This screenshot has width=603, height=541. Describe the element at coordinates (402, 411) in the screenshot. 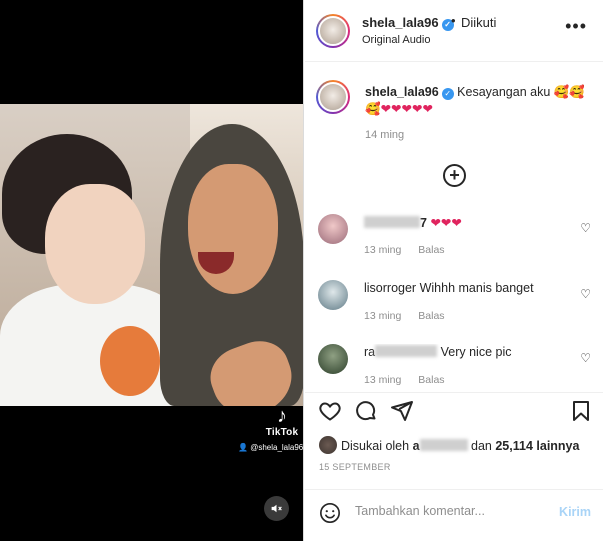

I see `paper-plane-icon` at that location.